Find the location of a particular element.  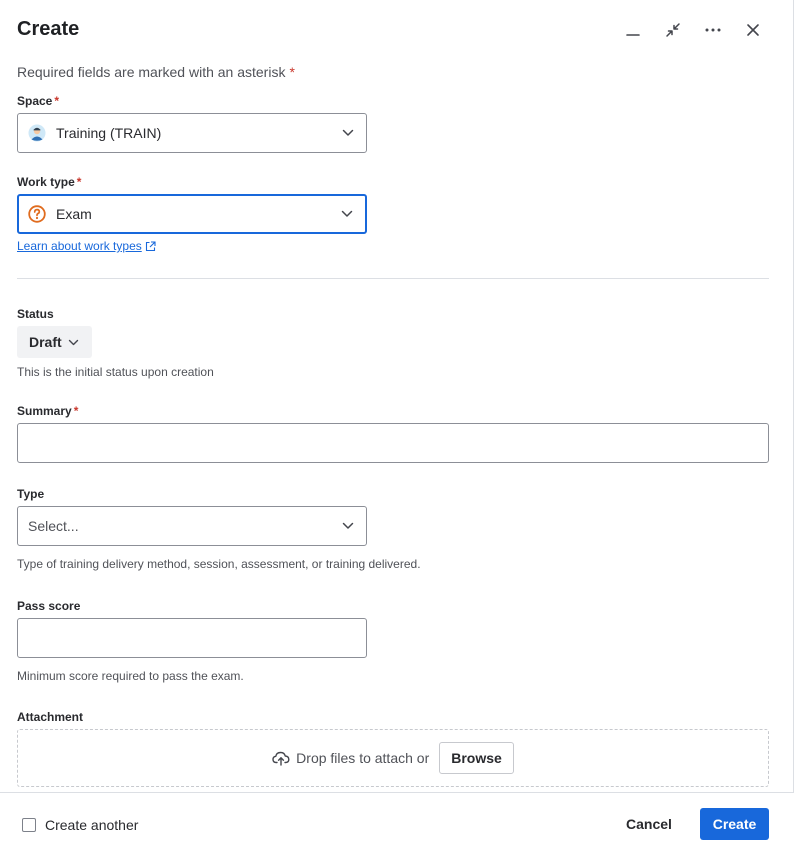

create-another-label: Create another is located at coordinates (92, 825).